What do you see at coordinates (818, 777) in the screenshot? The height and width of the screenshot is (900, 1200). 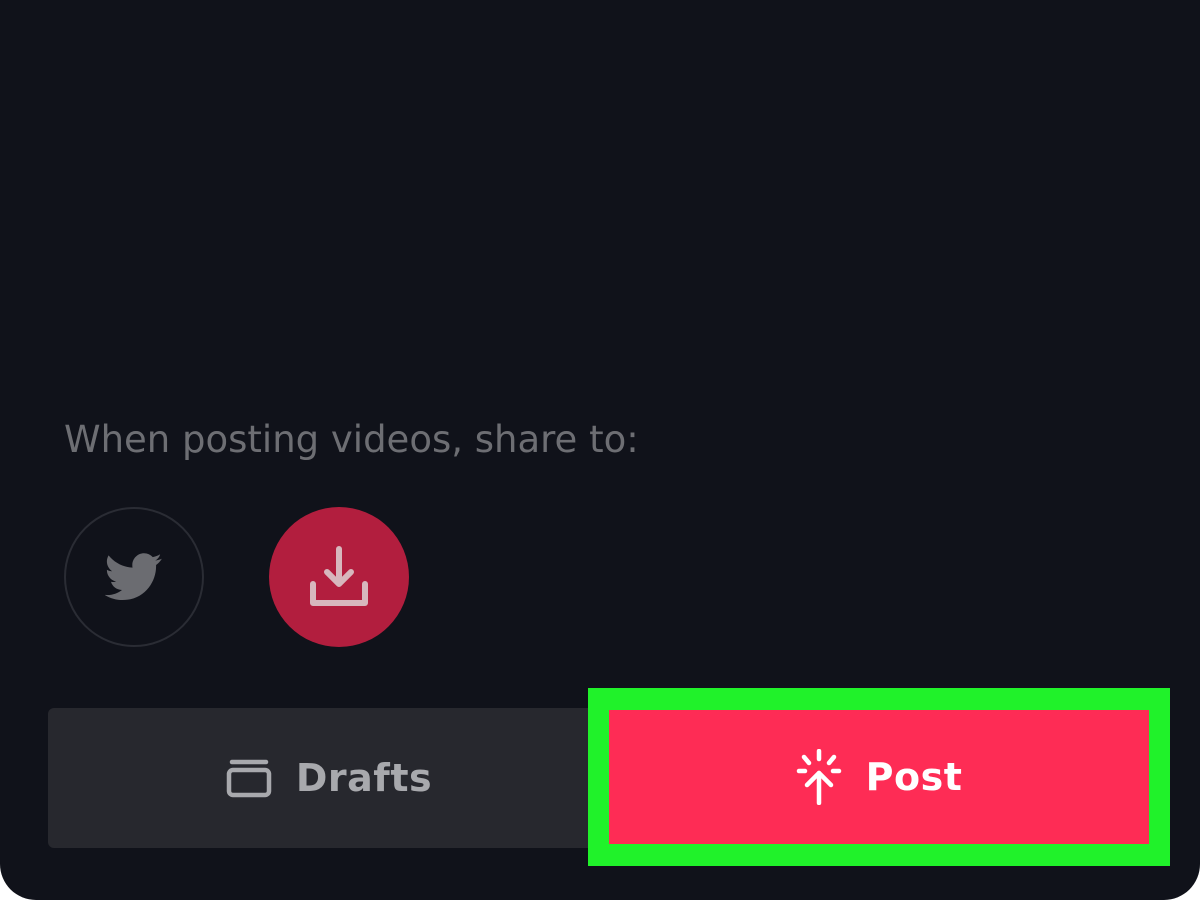 I see `post-upload-icon` at bounding box center [818, 777].